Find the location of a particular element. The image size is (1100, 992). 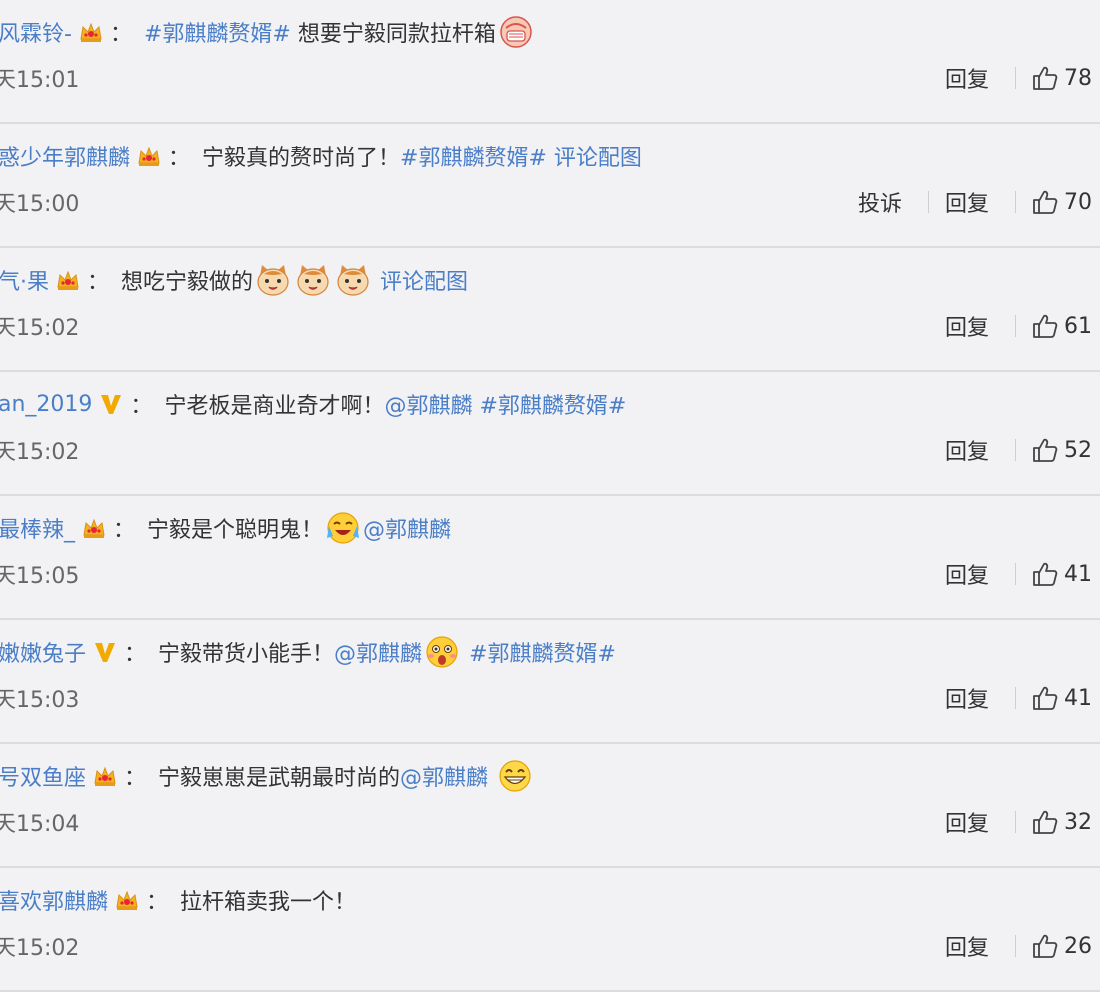

comment-main-line: 风霖铃- ： #郭麒麟赘婿# 想要宁毅同款拉杆箱 is located at coordinates (268, 32).